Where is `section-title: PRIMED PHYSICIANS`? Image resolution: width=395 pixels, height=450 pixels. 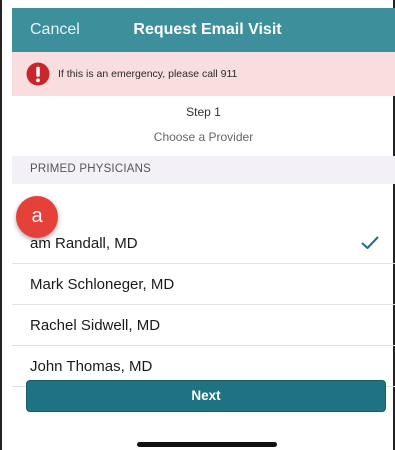
section-title: PRIMED PHYSICIANS is located at coordinates (90, 169).